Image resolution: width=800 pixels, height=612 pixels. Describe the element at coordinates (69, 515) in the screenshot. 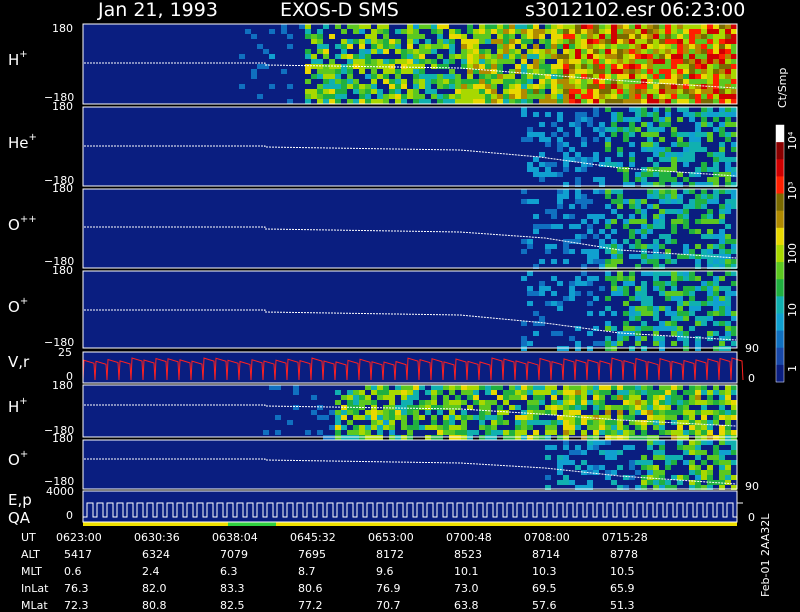

I see `tick-ep-bottom: 0` at that location.